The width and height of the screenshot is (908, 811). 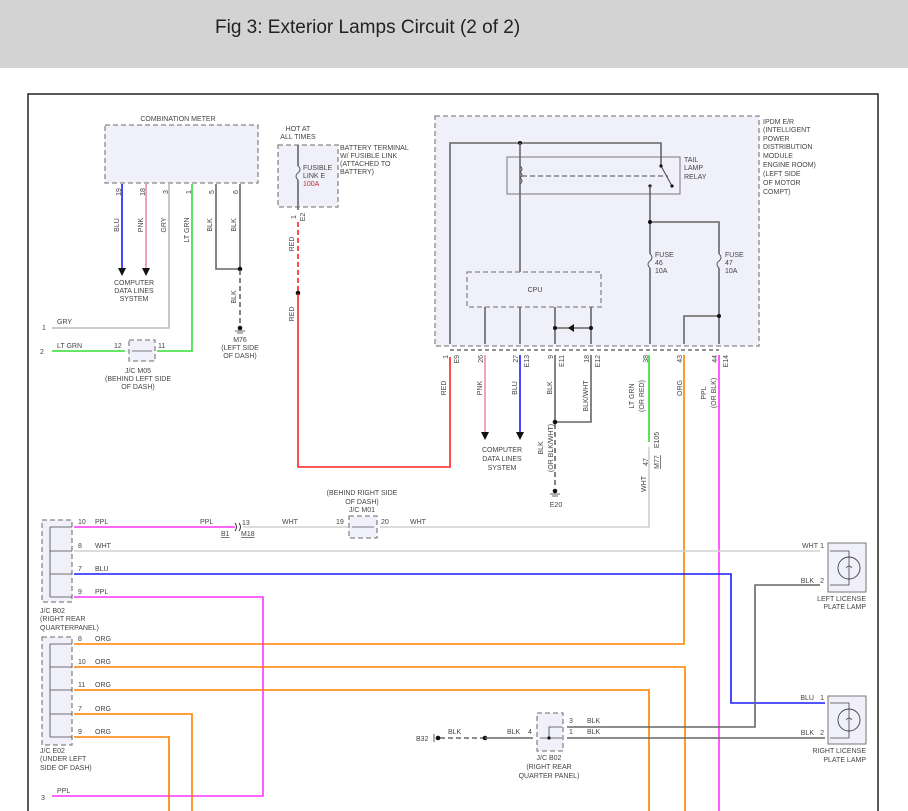 What do you see at coordinates (365, 164) in the screenshot?
I see `battery-terminal-label: (ATTACHED TO` at bounding box center [365, 164].